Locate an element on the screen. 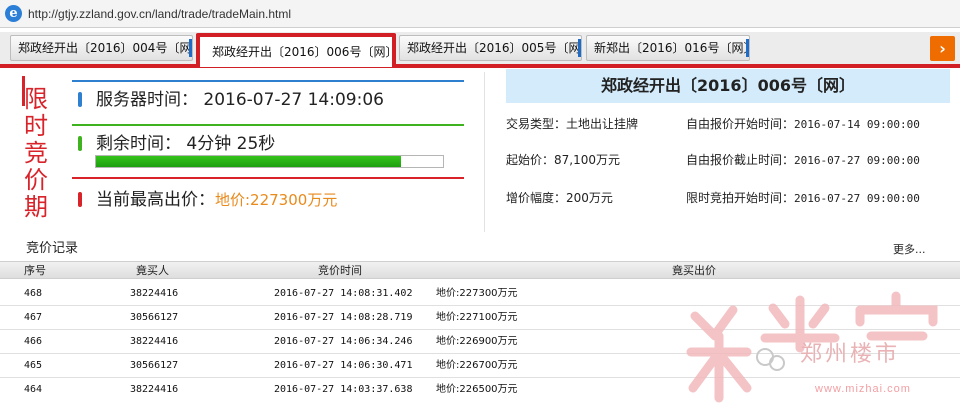  increment-label: 增价幅度： is located at coordinates (536, 198).